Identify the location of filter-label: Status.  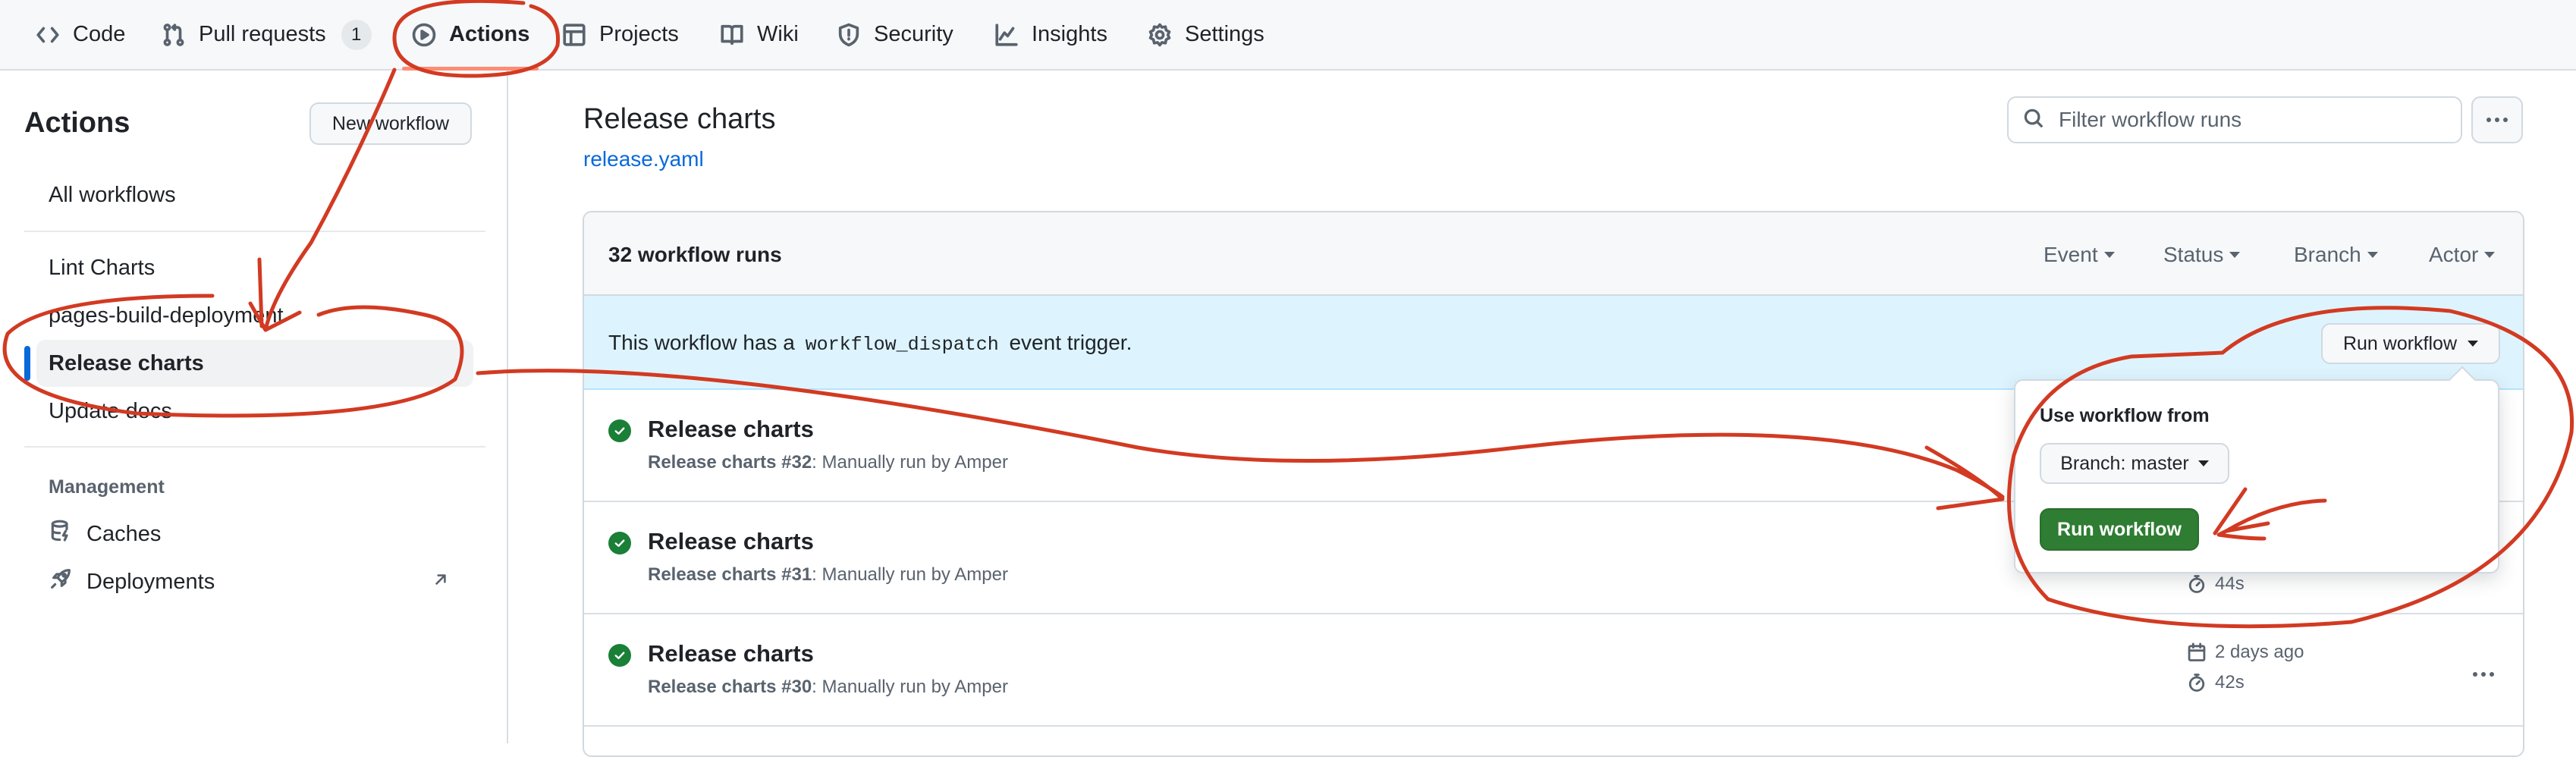
(2193, 254).